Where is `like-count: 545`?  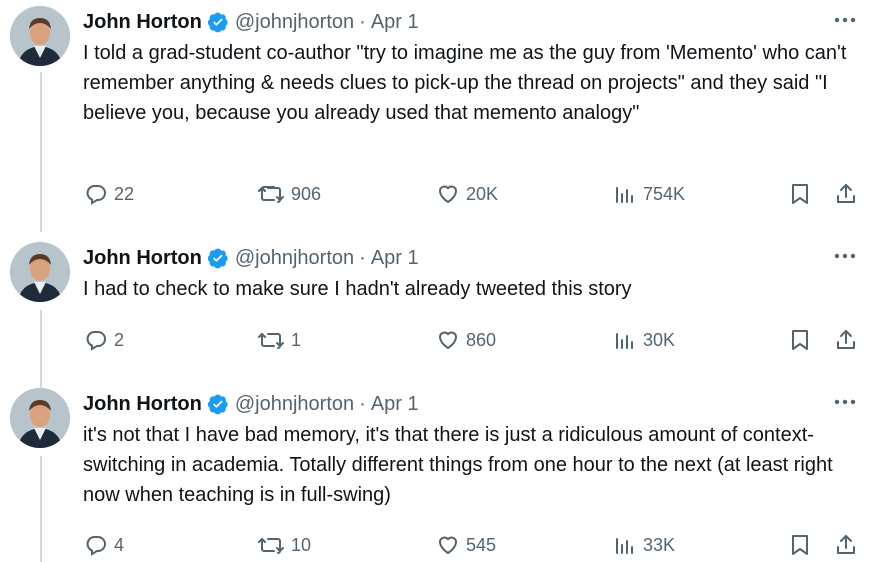 like-count: 545 is located at coordinates (481, 544).